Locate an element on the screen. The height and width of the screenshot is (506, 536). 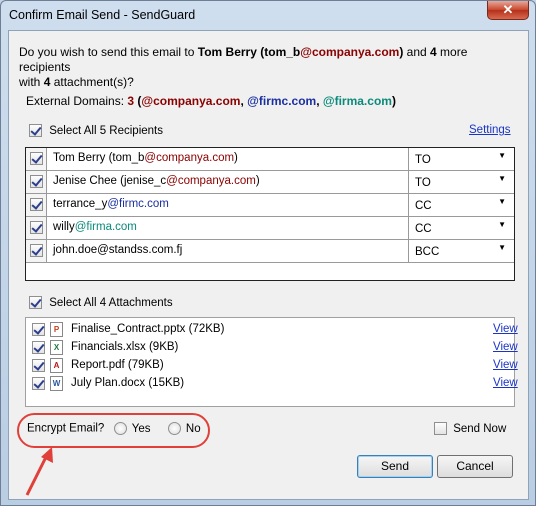
recipient-user: terrance_y is located at coordinates (80, 204).